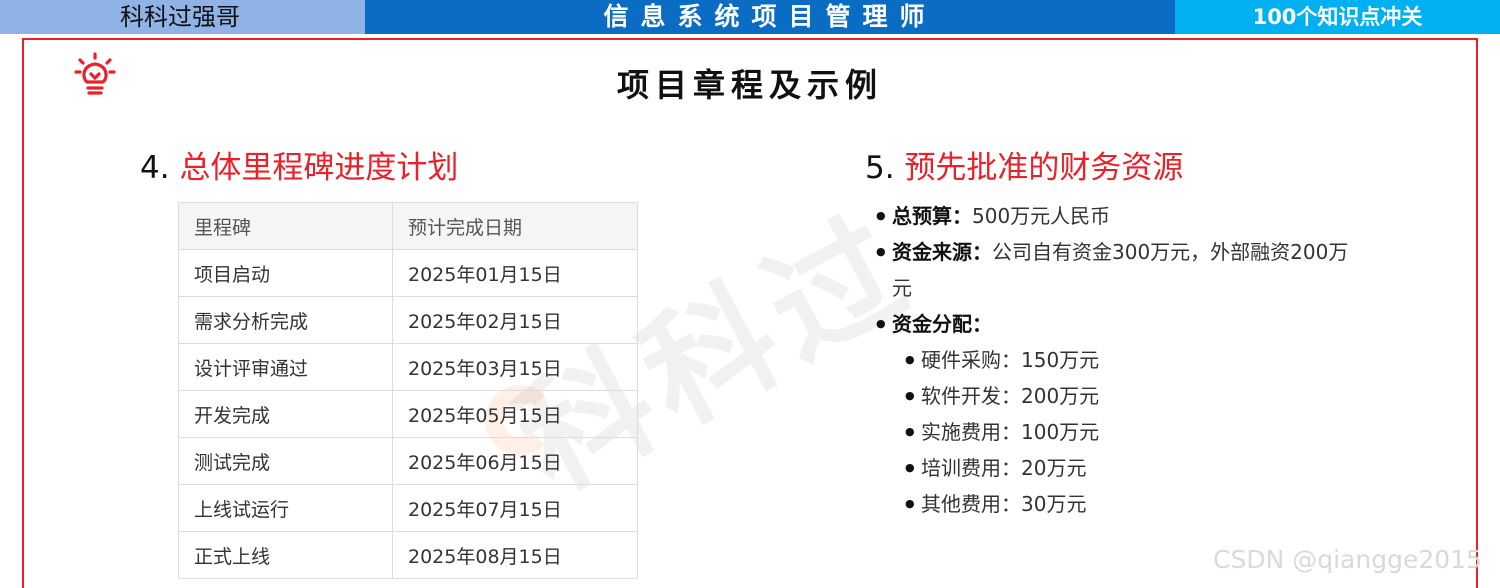 This screenshot has height=588, width=1500. What do you see at coordinates (770, 17) in the screenshot?
I see `banner-course-title: 信息系统项目管理师` at bounding box center [770, 17].